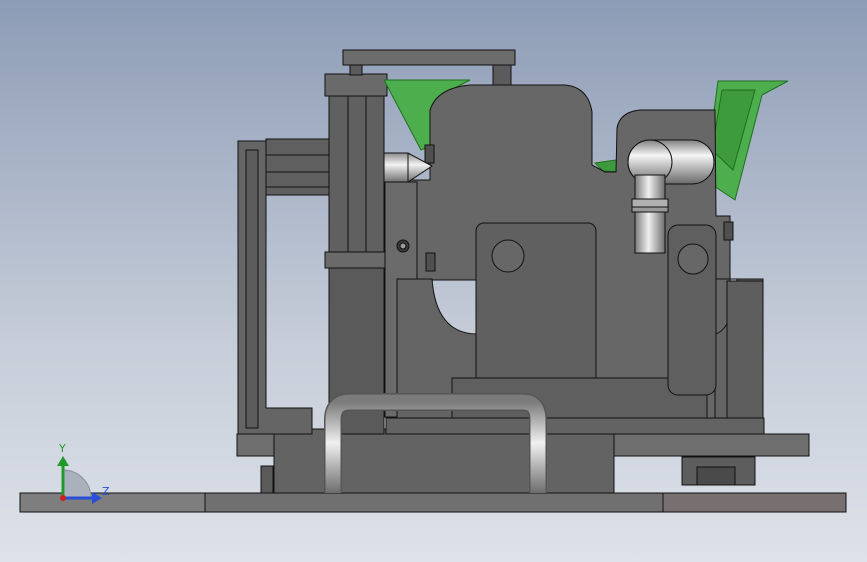 Image resolution: width=867 pixels, height=562 pixels. Describe the element at coordinates (502, 75) in the screenshot. I see `top-bar-stem` at that location.